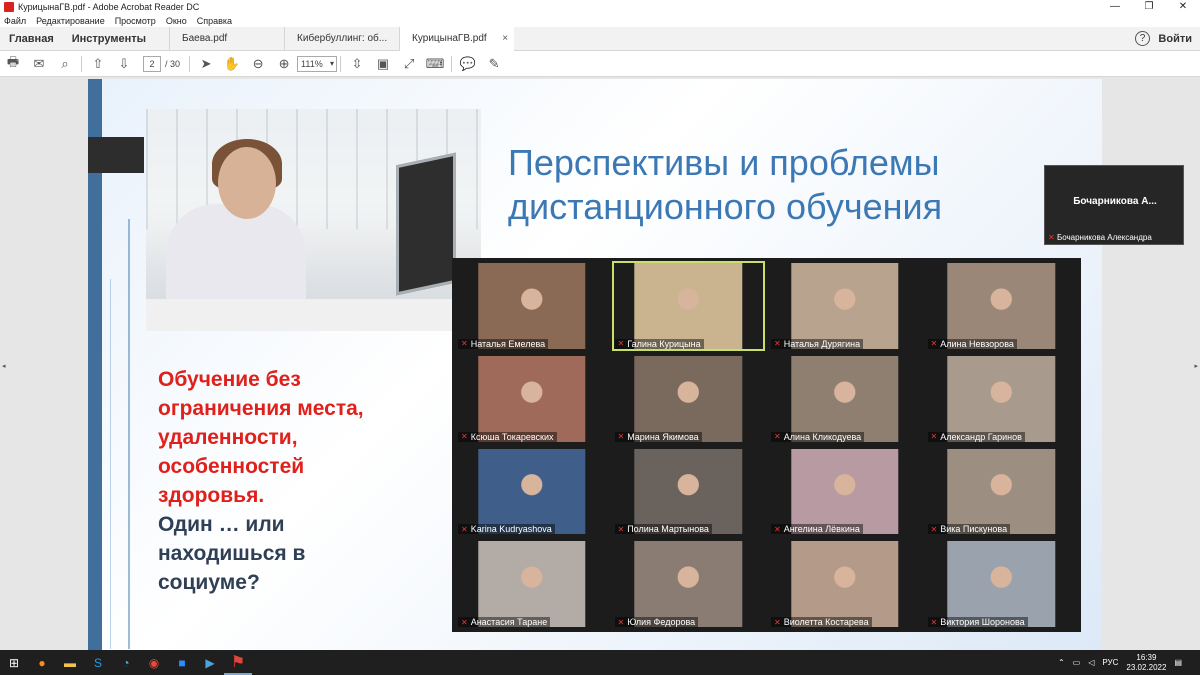 Image resolution: width=1200 pixels, height=675 pixels. What do you see at coordinates (1001, 584) in the screenshot?
I see `participant-tile: ✕ Виктория Шоронова` at bounding box center [1001, 584].